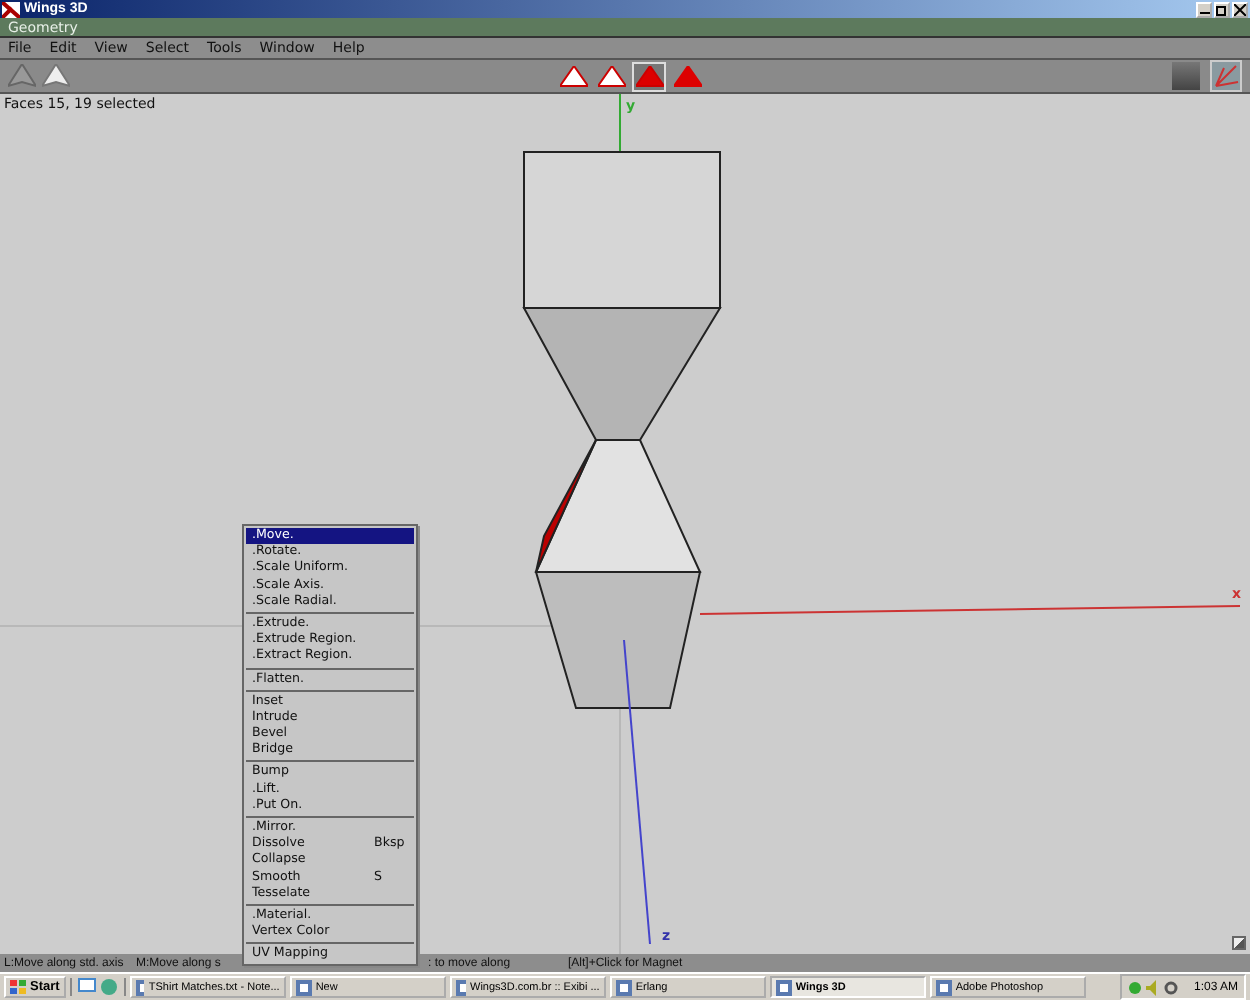 Image resolution: width=1250 pixels, height=1000 pixels. I want to click on close-icon, so click(1240, 9).